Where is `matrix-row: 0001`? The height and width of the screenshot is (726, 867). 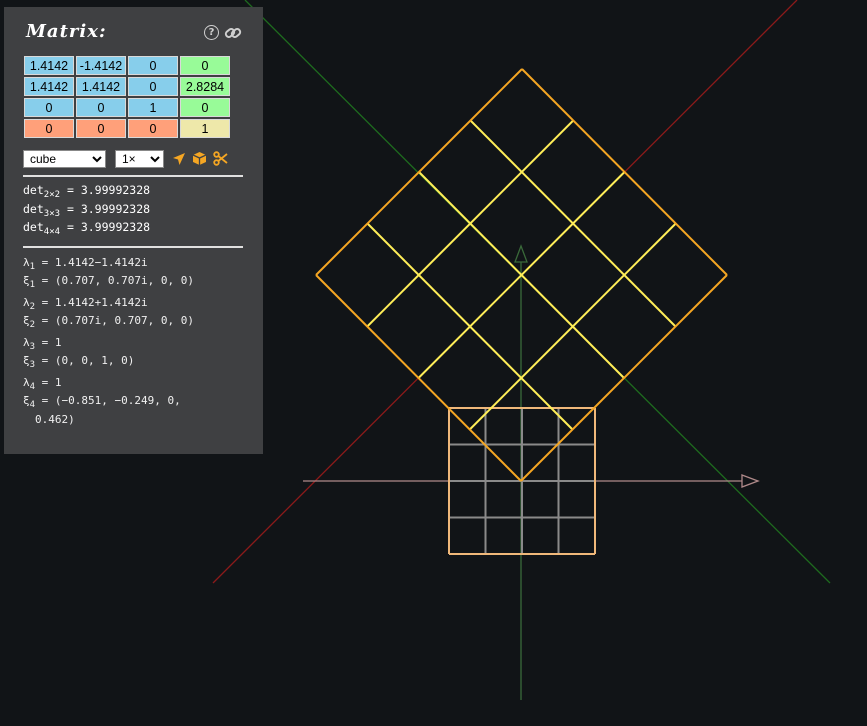 matrix-row: 0001 is located at coordinates (127, 128).